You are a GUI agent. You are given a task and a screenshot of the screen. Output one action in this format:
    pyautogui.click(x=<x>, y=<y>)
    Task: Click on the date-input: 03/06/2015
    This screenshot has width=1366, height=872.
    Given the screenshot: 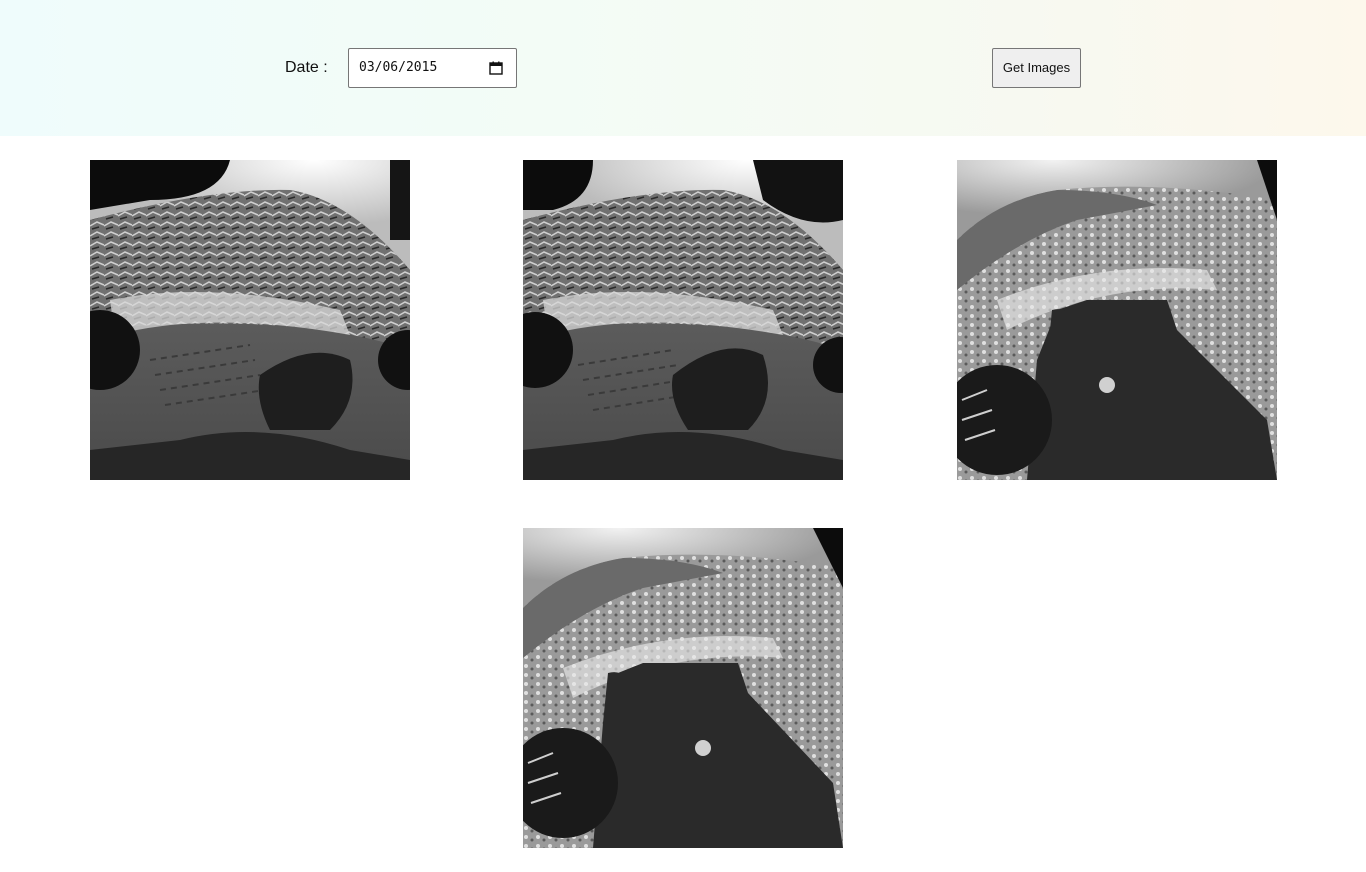 What is the action you would take?
    pyautogui.click(x=432, y=68)
    